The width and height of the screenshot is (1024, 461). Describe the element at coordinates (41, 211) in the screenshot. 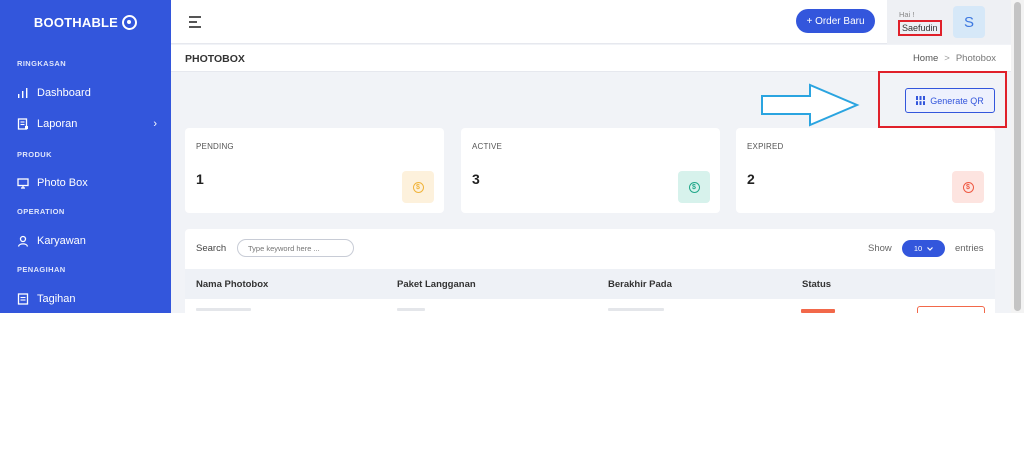

I see `section-title-operation: OPERATION` at that location.